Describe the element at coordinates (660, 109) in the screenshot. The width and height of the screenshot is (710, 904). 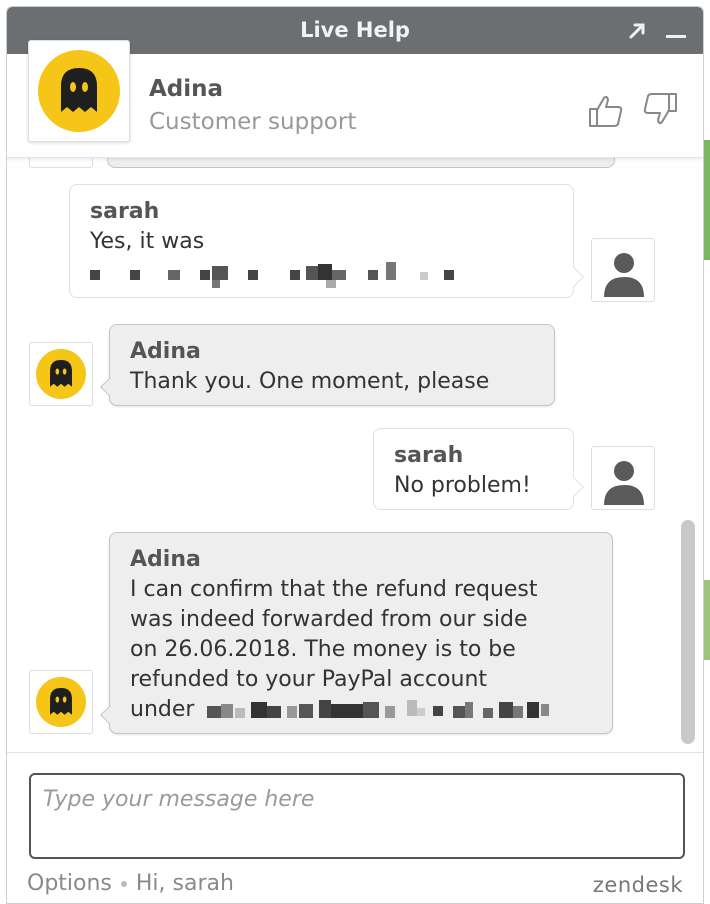
I see `thumbs-down-icon` at that location.